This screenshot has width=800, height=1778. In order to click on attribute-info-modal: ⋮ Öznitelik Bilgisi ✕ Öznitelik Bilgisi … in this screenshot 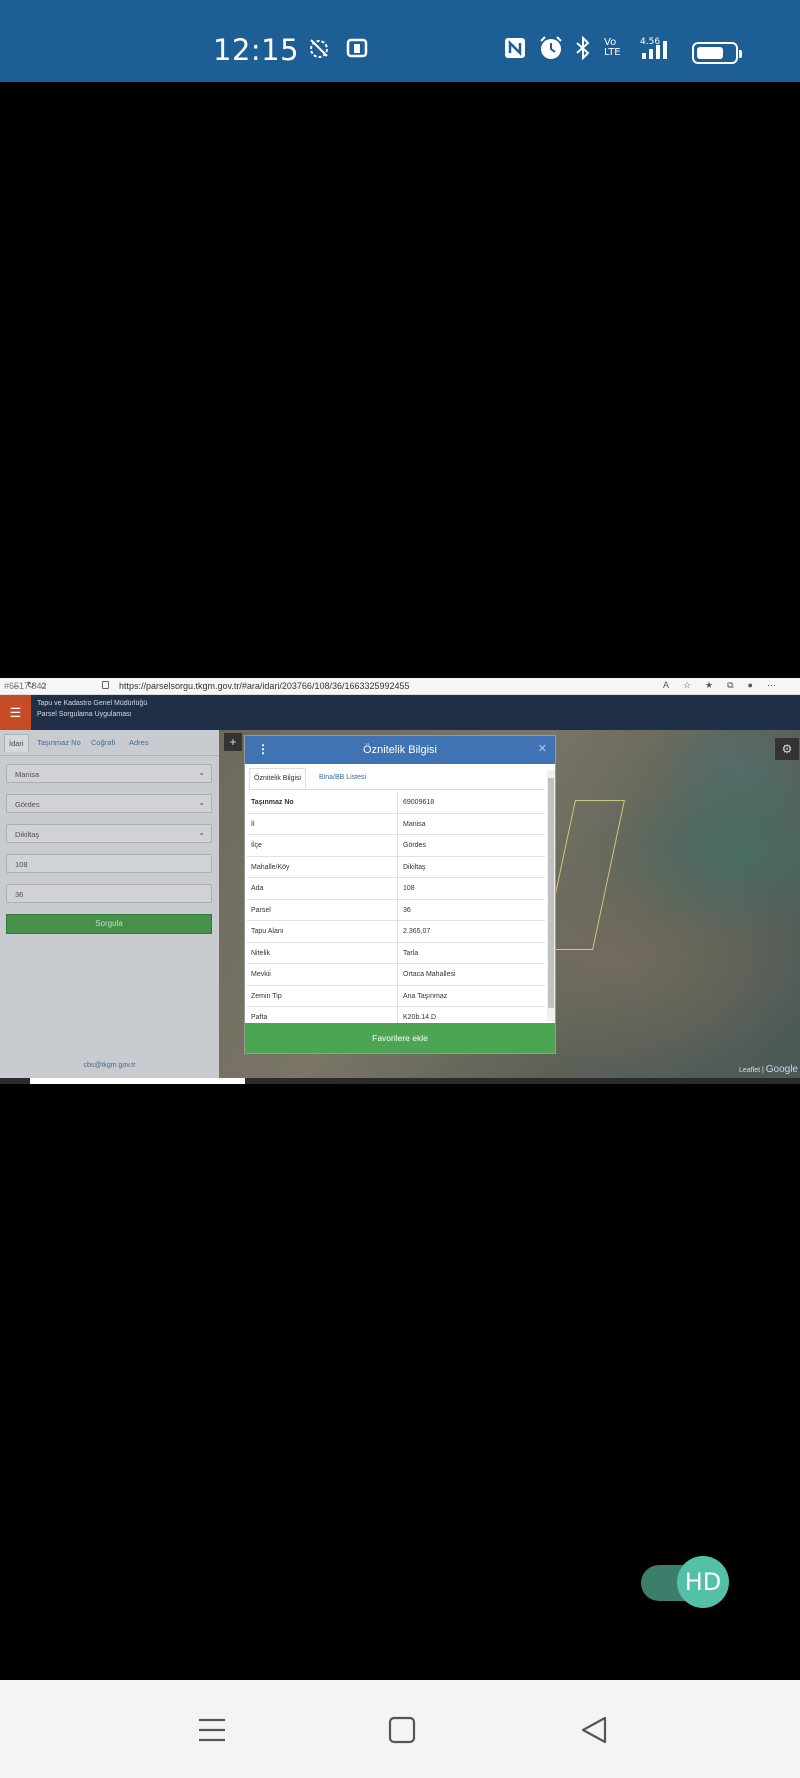, I will do `click(400, 894)`.